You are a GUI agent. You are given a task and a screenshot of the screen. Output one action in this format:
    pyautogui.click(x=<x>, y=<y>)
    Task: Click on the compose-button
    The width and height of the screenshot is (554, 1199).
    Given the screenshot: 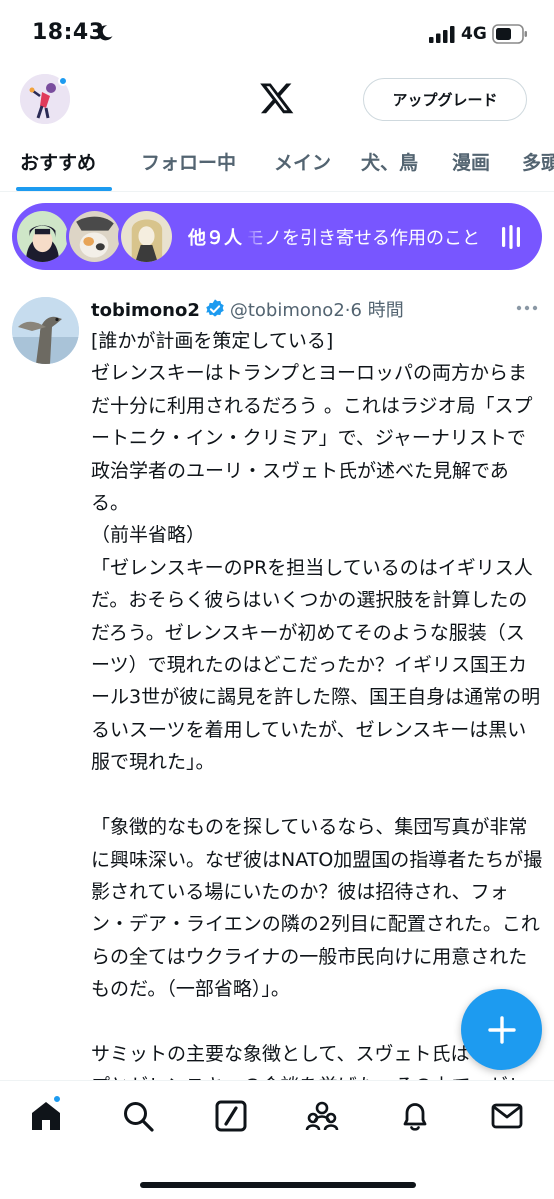 What is the action you would take?
    pyautogui.click(x=501, y=1029)
    